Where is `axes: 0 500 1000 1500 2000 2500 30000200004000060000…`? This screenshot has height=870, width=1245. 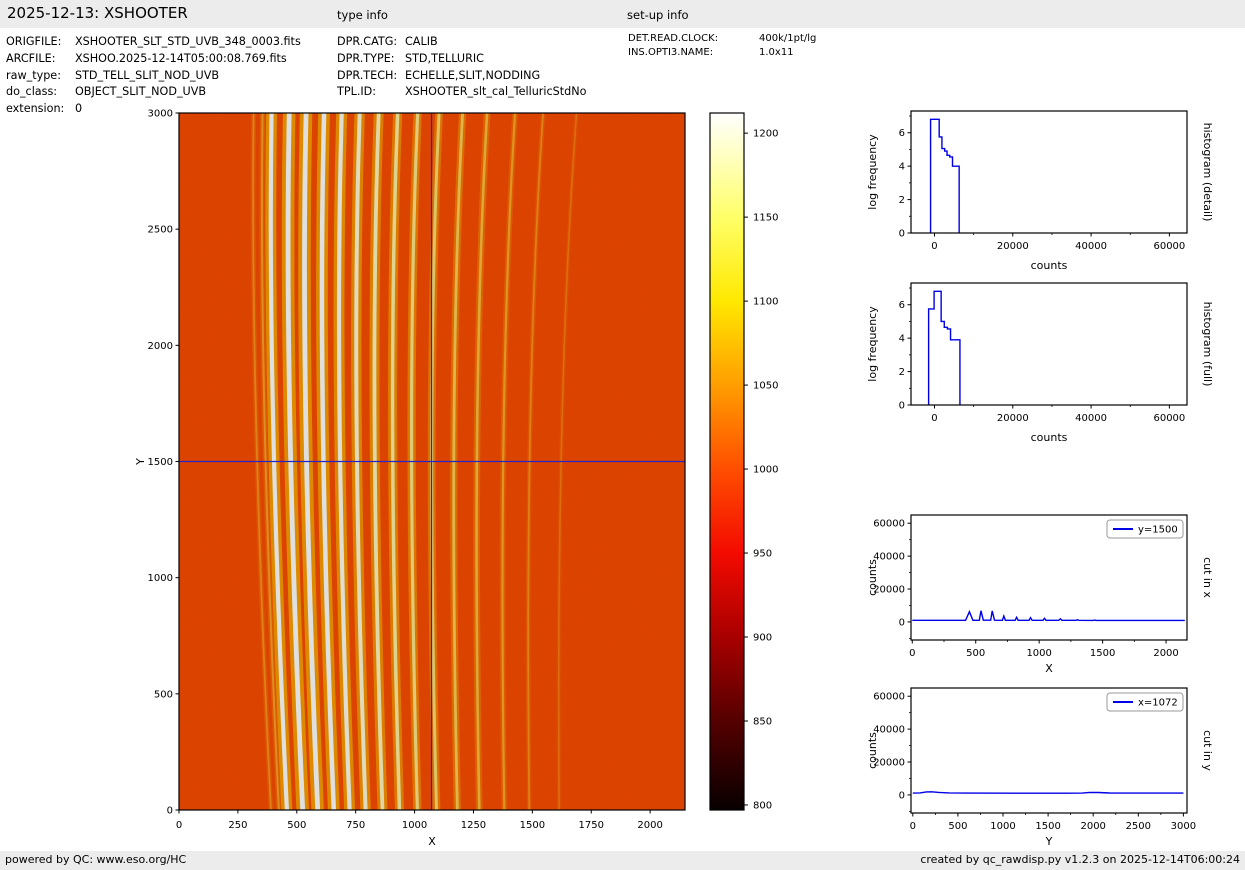 axes: 0 500 1000 1500 2000 2500 30000200004000060000… is located at coordinates (1040, 767).